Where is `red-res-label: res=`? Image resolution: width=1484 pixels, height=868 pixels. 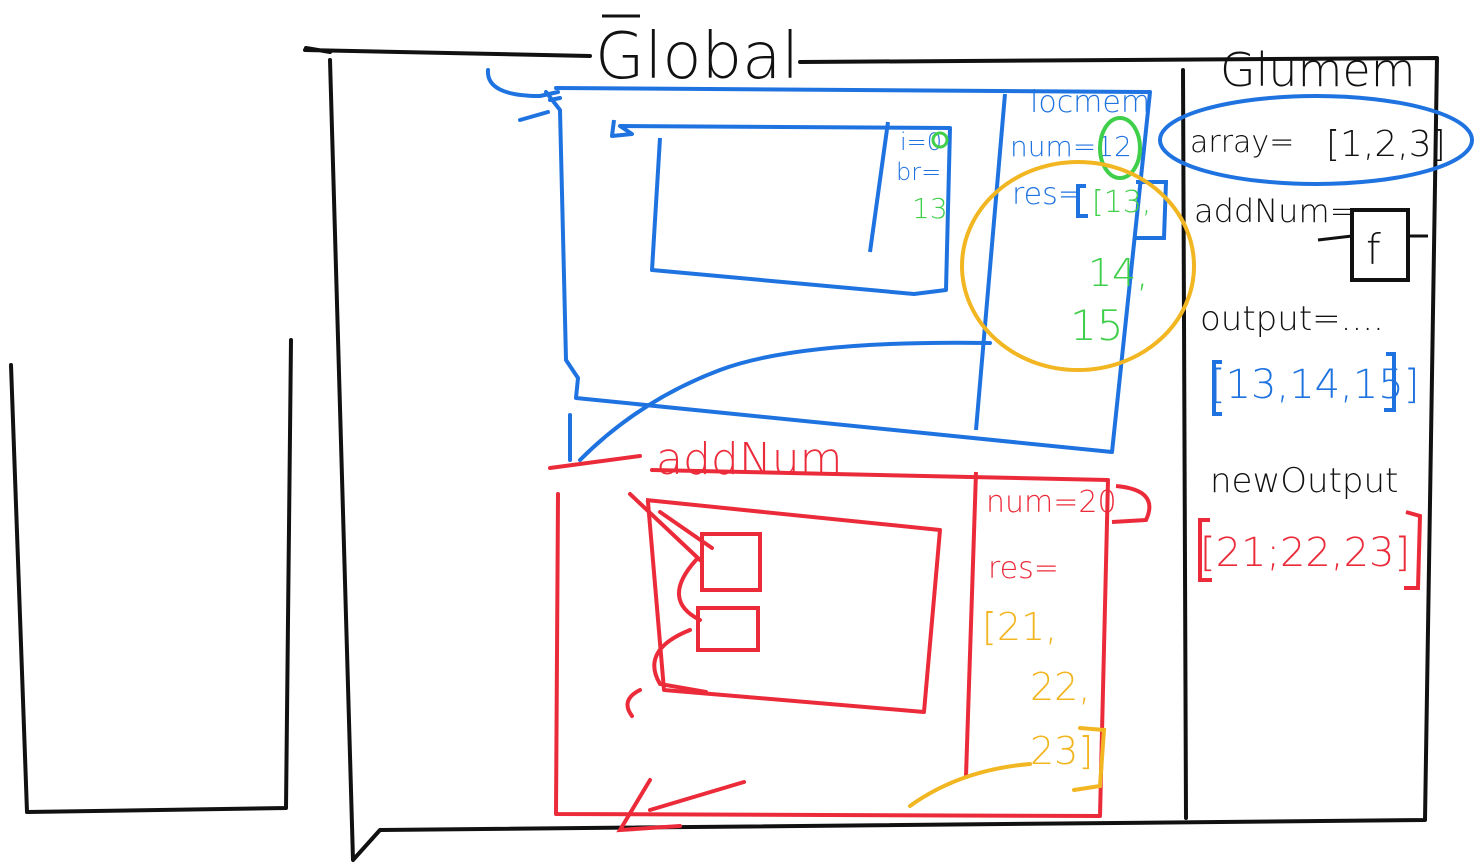
red-res-label: res= is located at coordinates (1023, 568).